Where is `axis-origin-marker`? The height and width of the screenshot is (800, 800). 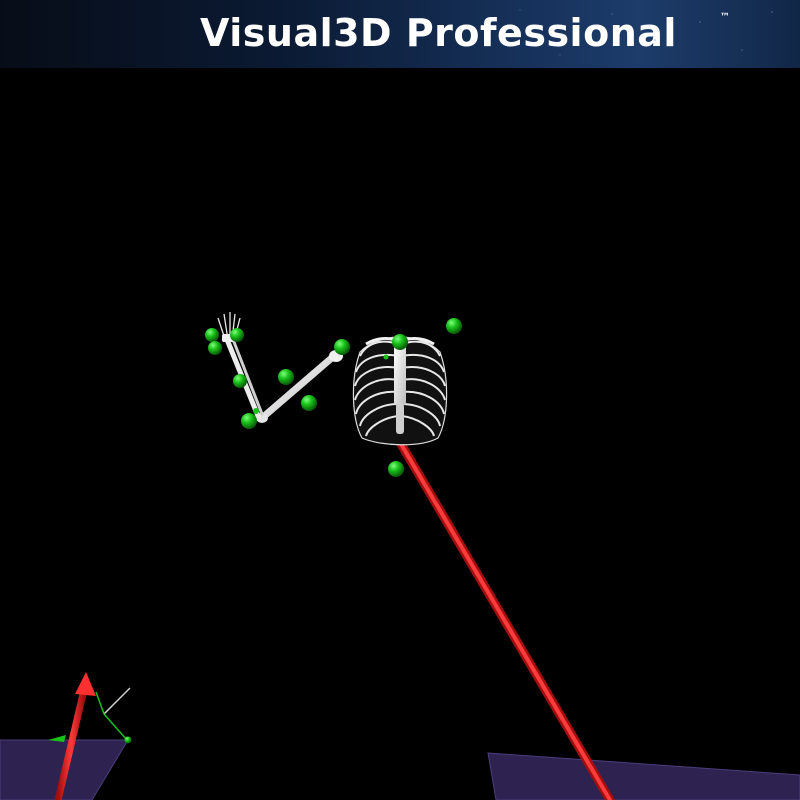 axis-origin-marker is located at coordinates (128, 740).